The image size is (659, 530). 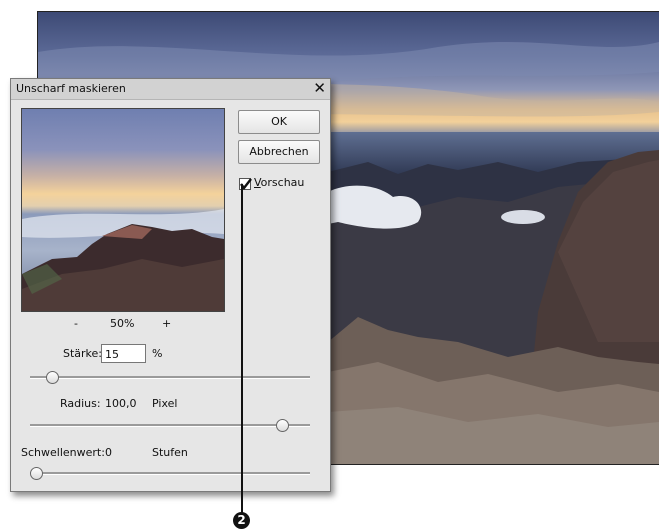 What do you see at coordinates (76, 323) in the screenshot?
I see `zoom-out-button: -` at bounding box center [76, 323].